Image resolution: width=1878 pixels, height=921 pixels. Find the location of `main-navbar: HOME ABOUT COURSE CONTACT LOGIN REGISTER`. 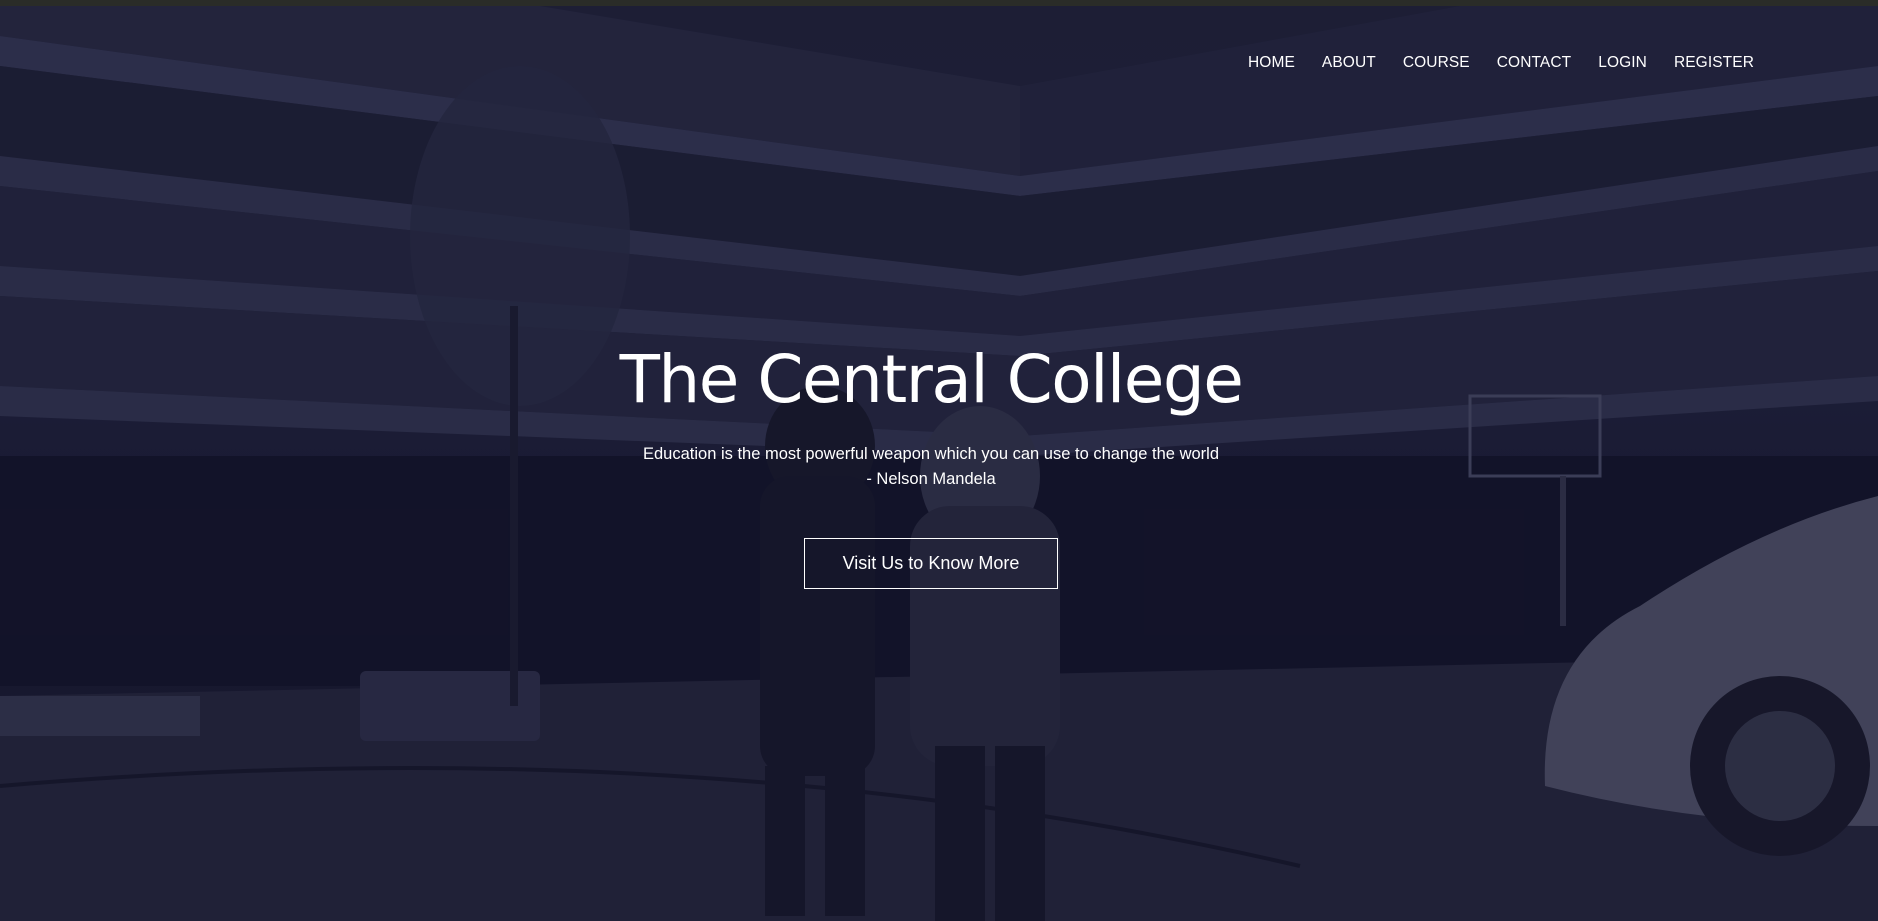

main-navbar: HOME ABOUT COURSE CONTACT LOGIN REGISTER is located at coordinates (1487, 63).